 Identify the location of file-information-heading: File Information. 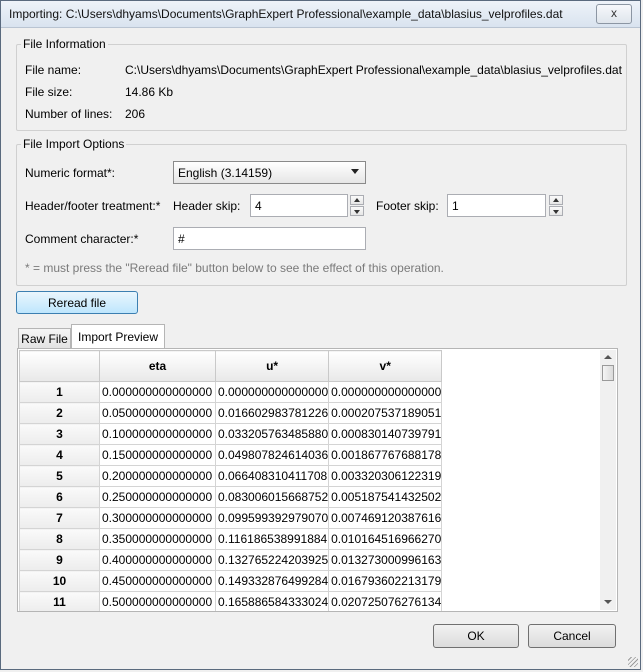
(64, 44).